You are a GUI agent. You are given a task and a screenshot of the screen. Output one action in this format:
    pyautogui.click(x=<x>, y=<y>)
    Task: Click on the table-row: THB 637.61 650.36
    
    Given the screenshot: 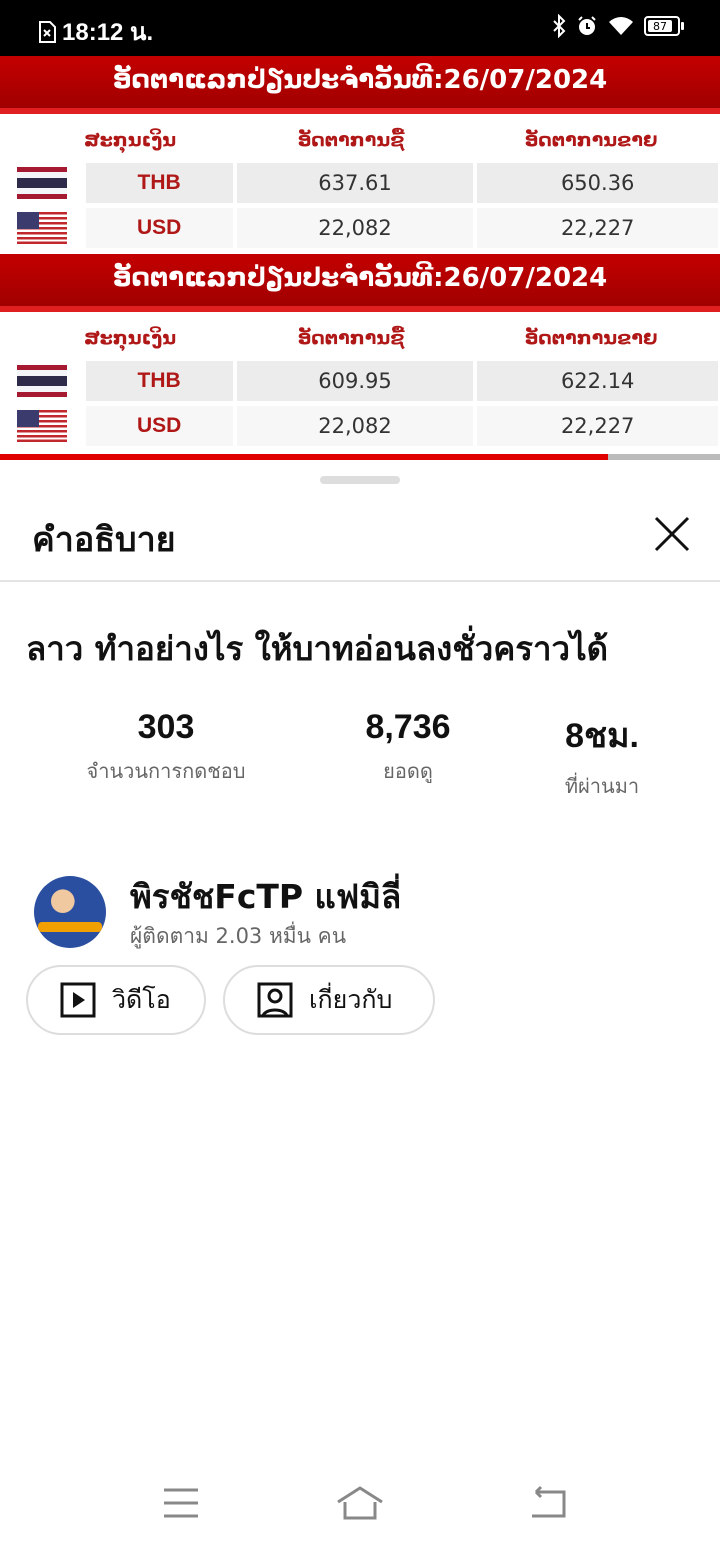 What is the action you would take?
    pyautogui.click(x=360, y=182)
    